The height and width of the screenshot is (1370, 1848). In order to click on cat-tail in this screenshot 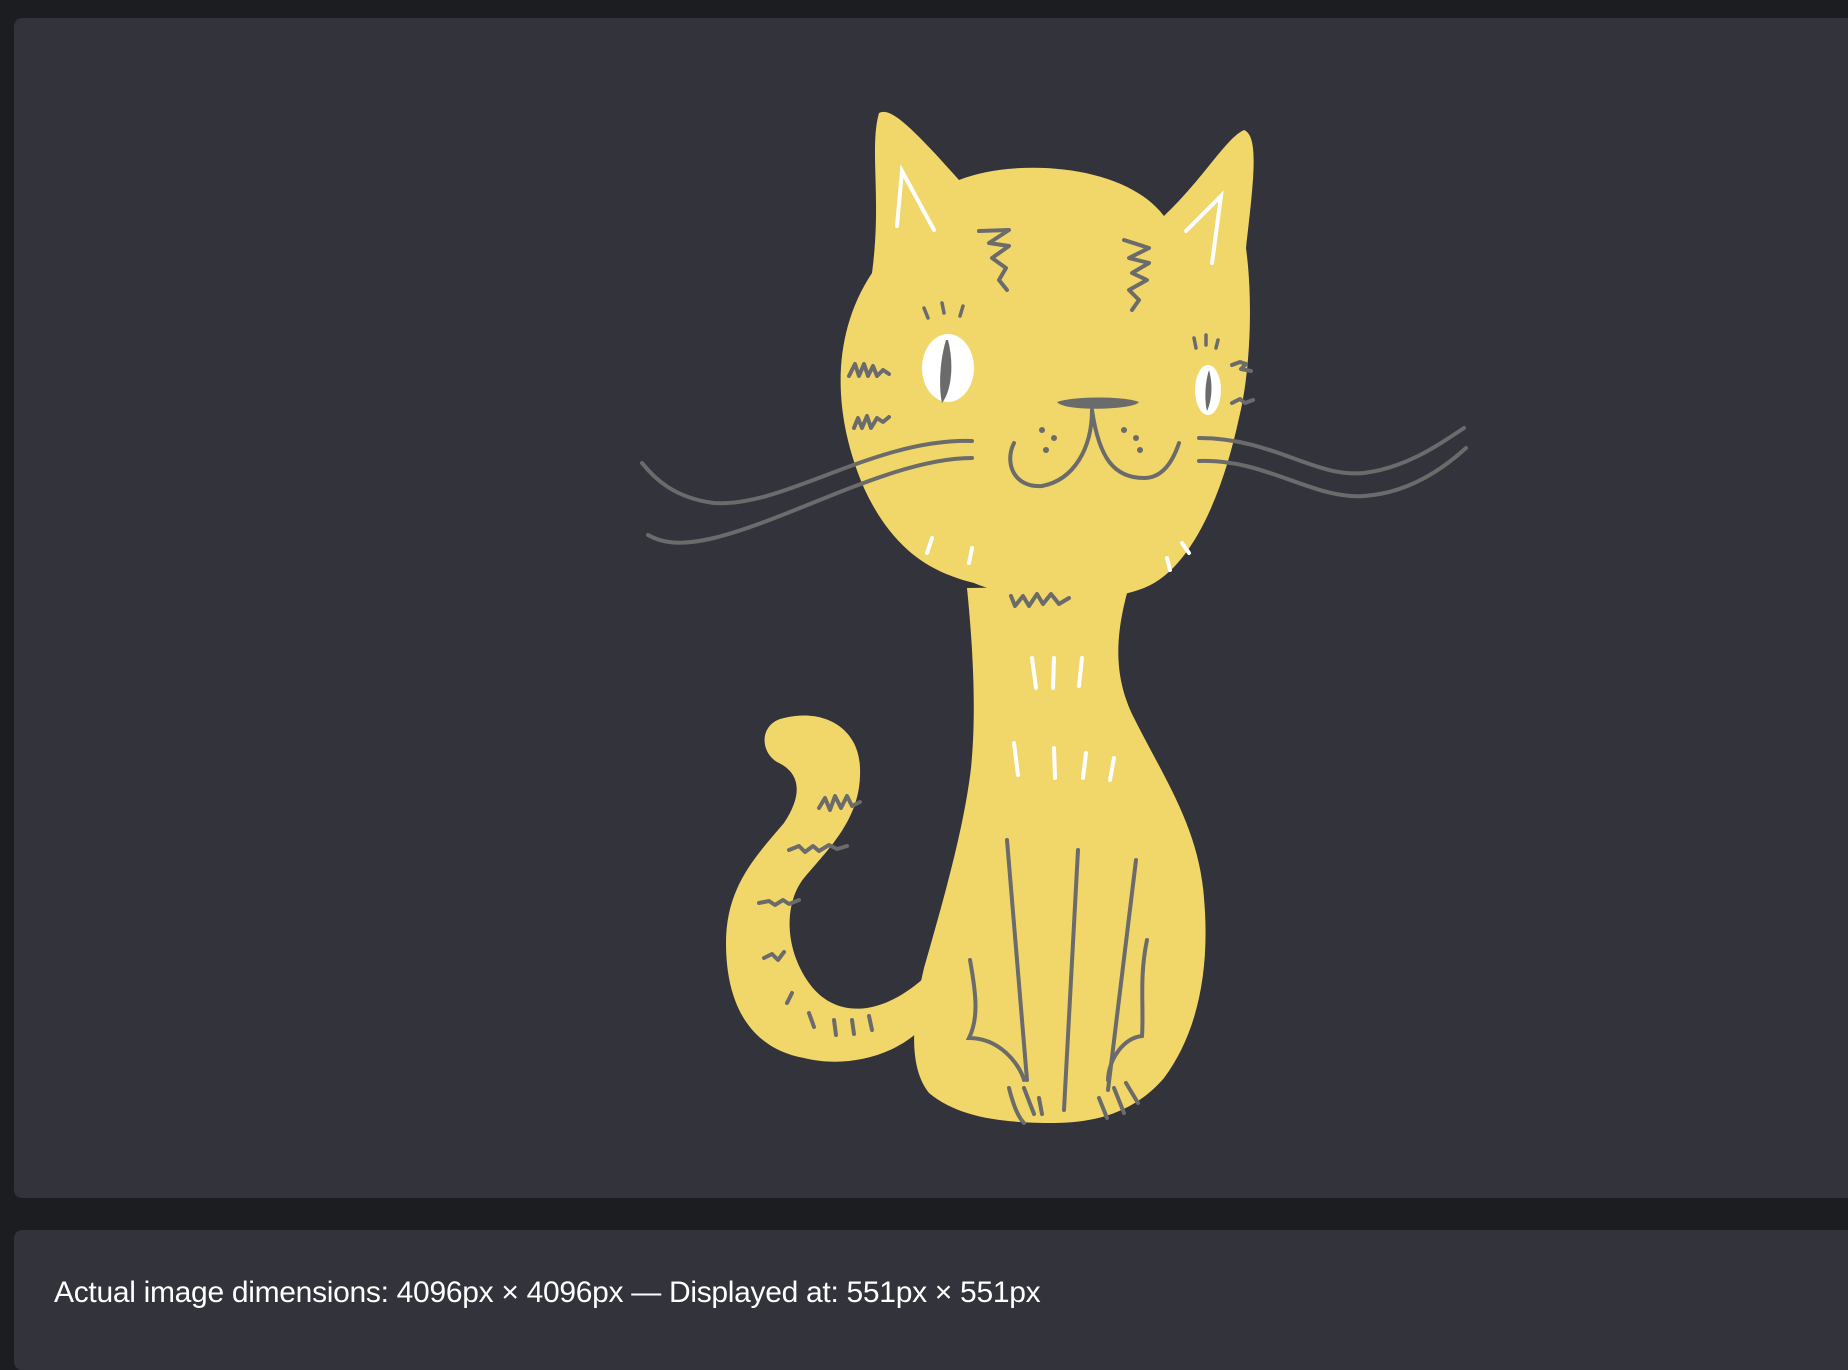, I will do `click(825, 888)`.